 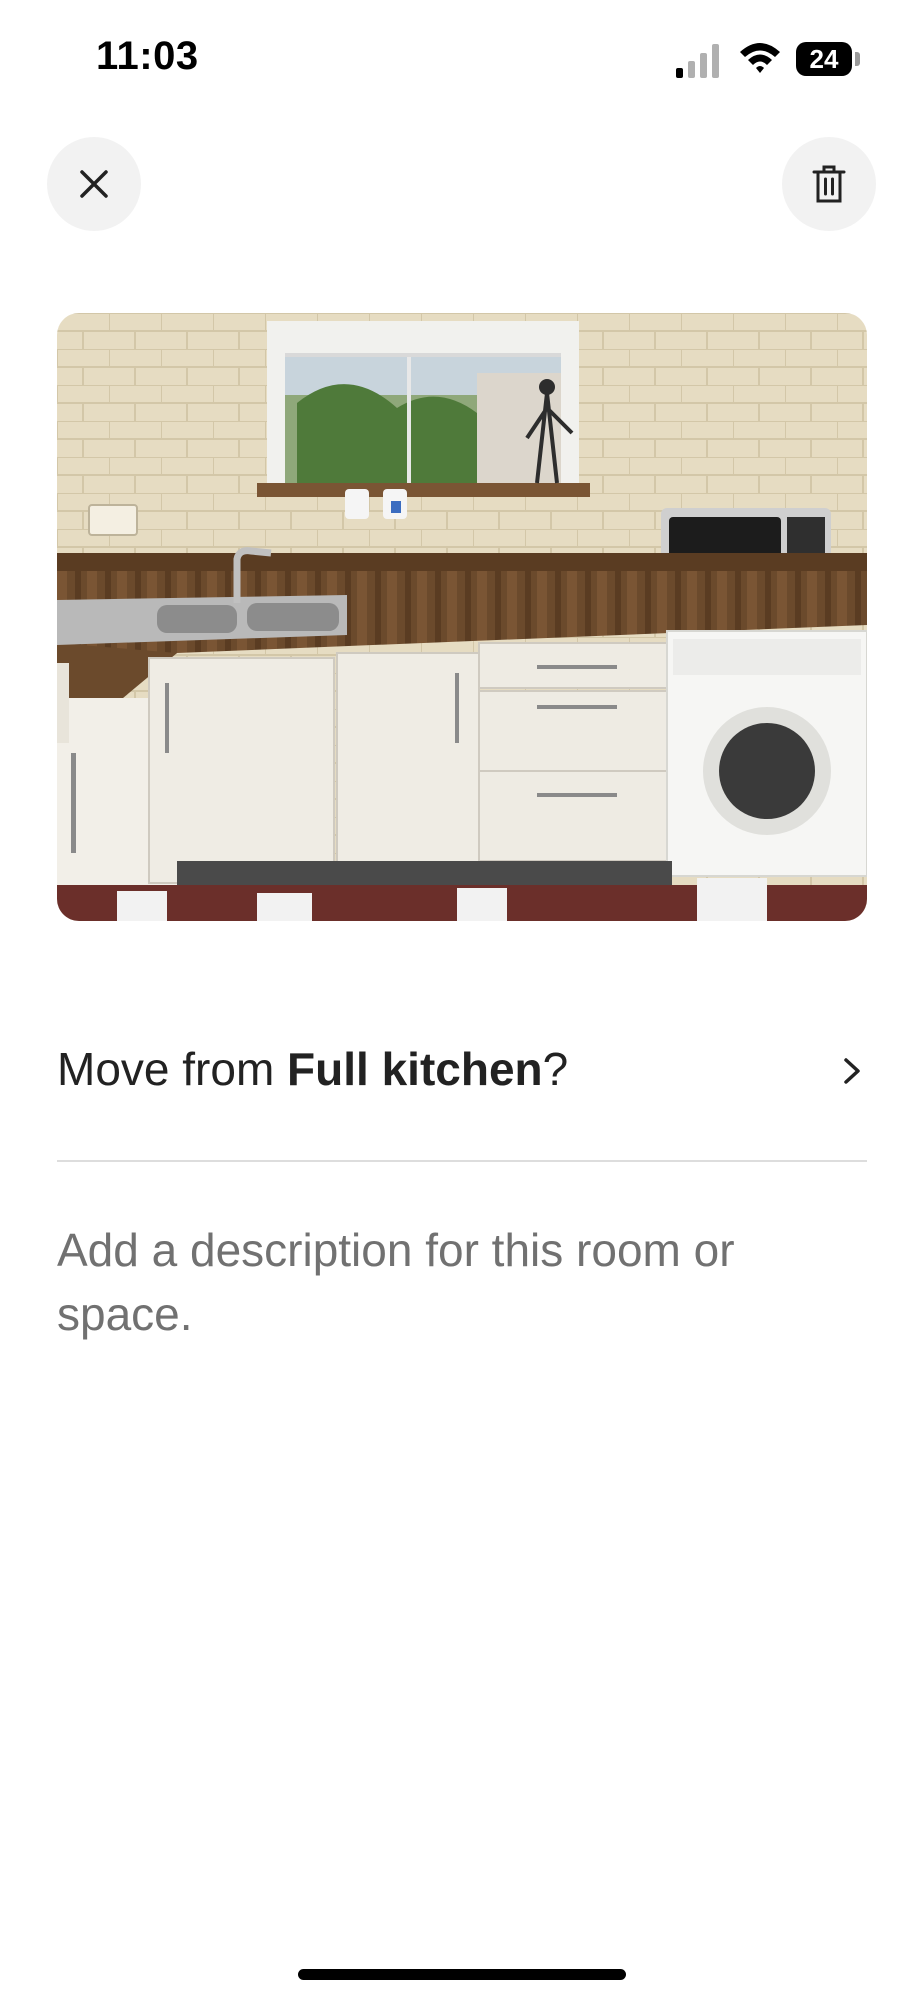 I want to click on close-icon, so click(x=94, y=184).